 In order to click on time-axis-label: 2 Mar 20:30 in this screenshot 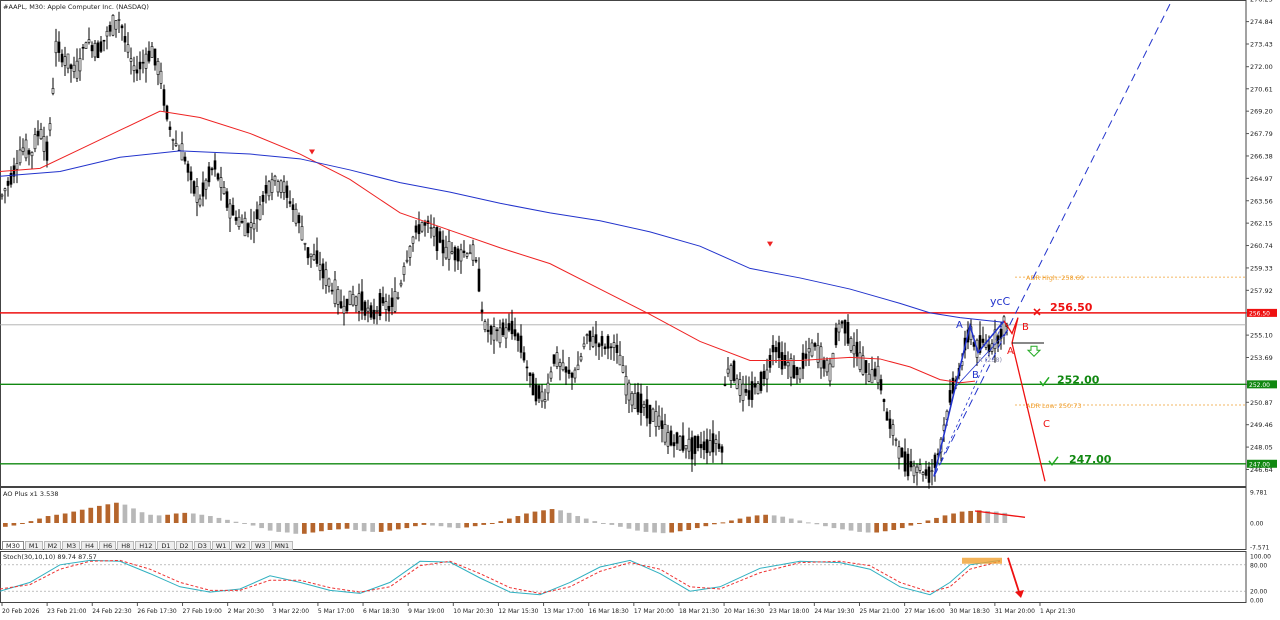, I will do `click(246, 611)`.